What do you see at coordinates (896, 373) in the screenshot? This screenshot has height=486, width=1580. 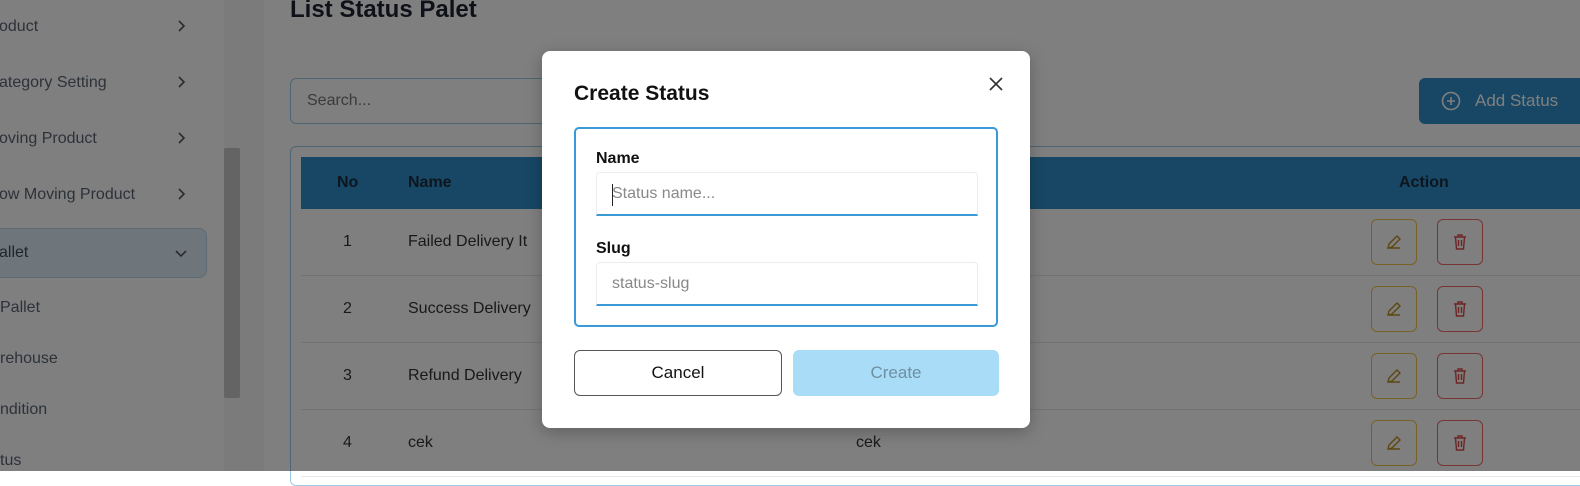 I see `create-button: Create` at bounding box center [896, 373].